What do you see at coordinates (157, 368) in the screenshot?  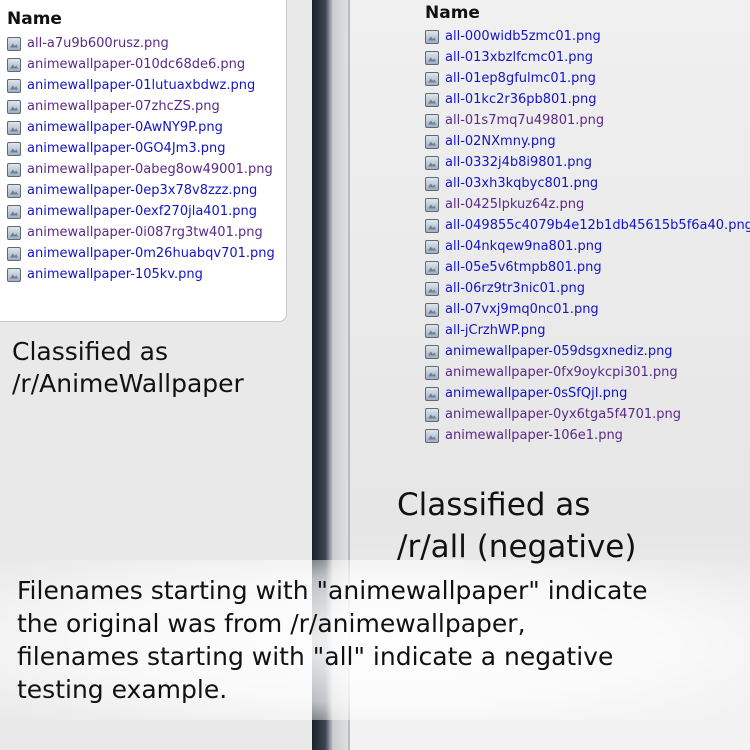 I see `left-caption: Classified as /r/AnimeWallpaper` at bounding box center [157, 368].